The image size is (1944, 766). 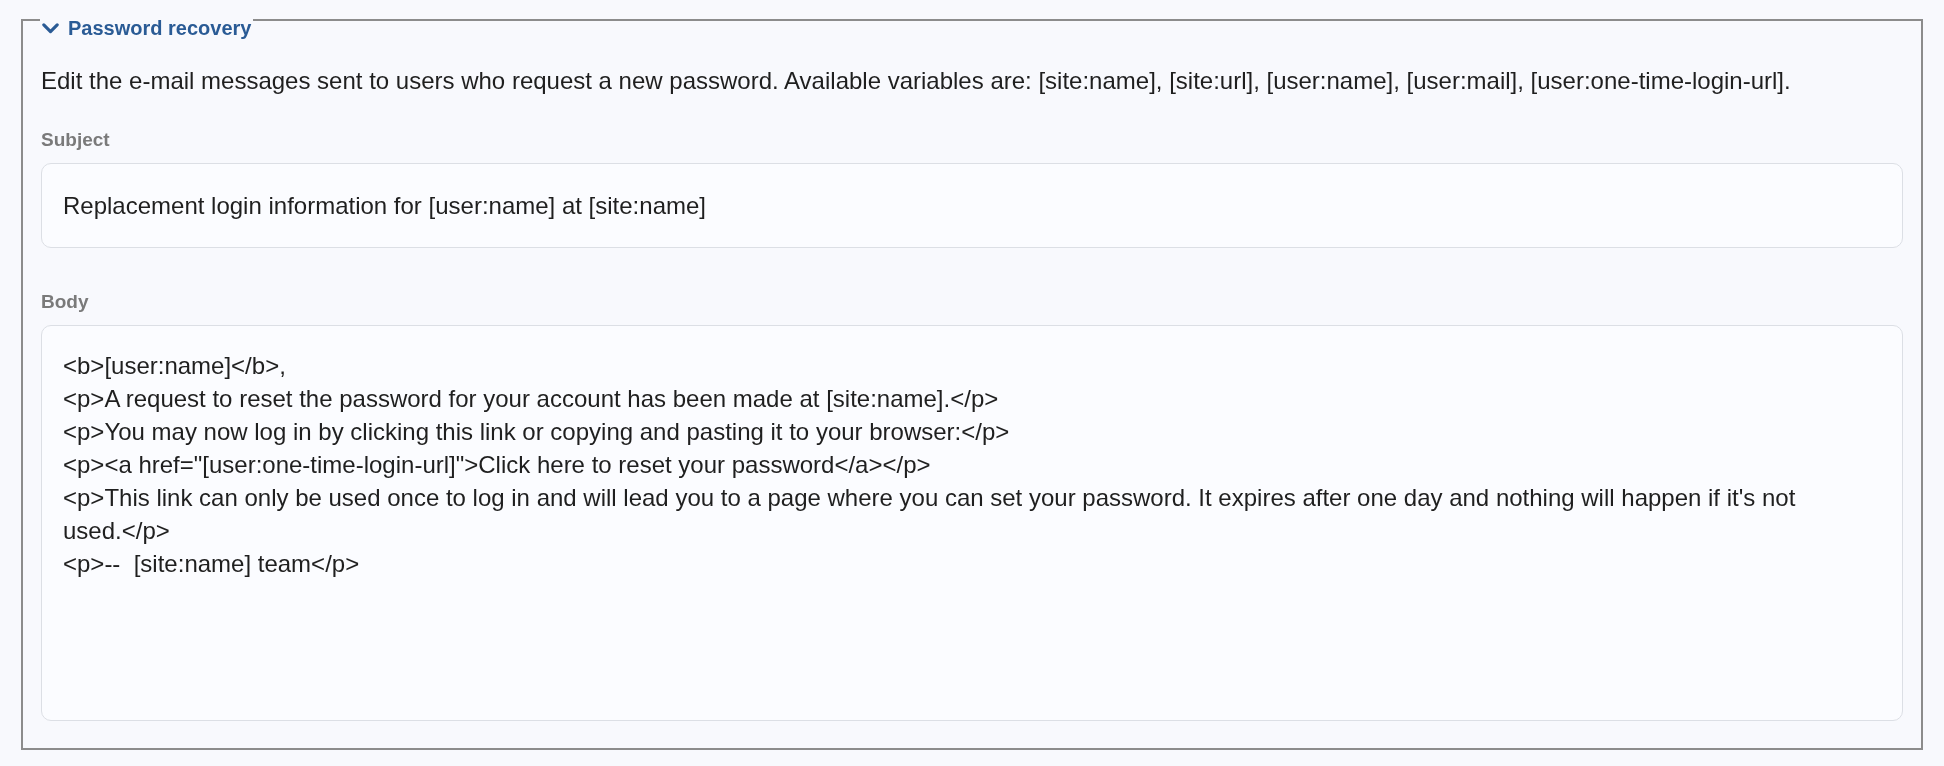 I want to click on field-label: Subject, so click(x=75, y=140).